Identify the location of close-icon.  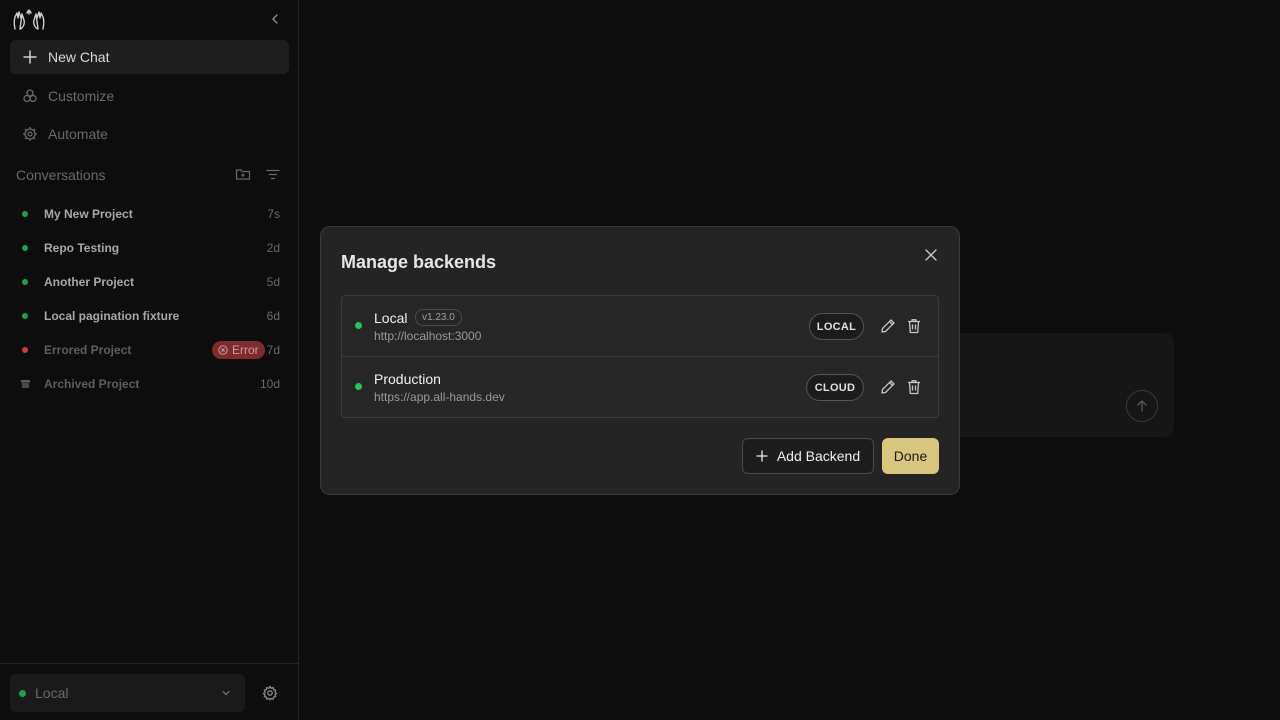
(931, 255).